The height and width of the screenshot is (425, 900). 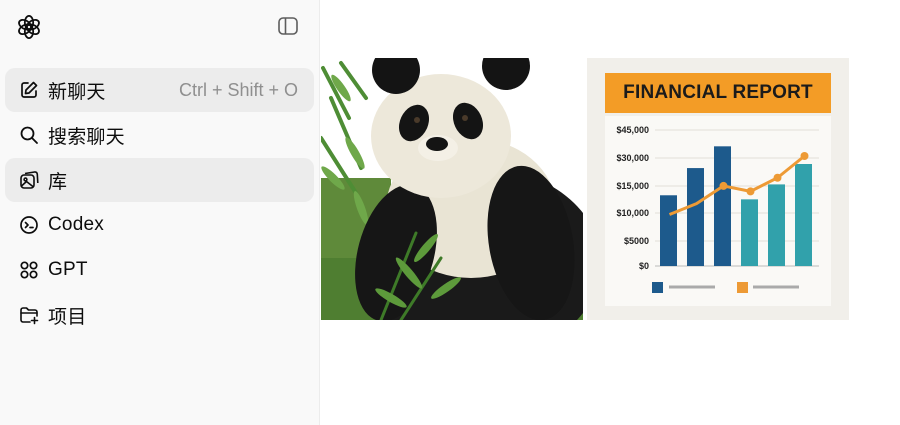 What do you see at coordinates (159, 180) in the screenshot?
I see `sidebar-item-library: 库` at bounding box center [159, 180].